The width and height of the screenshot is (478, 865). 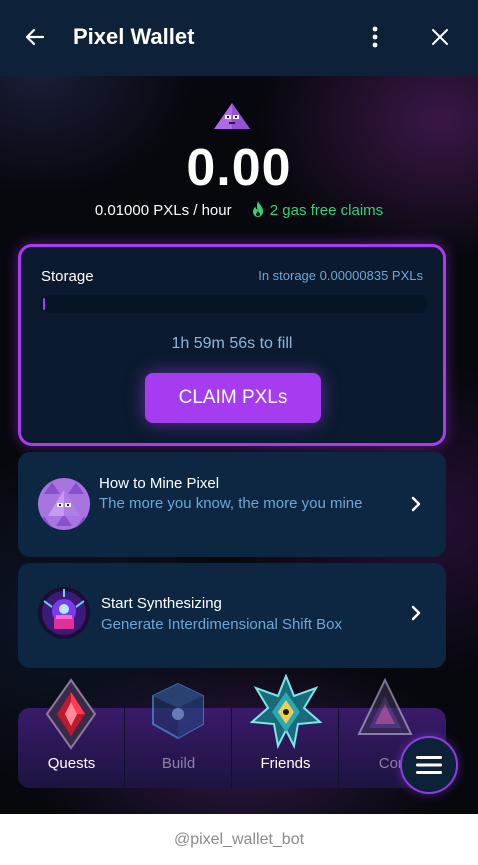 What do you see at coordinates (134, 36) in the screenshot?
I see `page-title: Pixel Wallet` at bounding box center [134, 36].